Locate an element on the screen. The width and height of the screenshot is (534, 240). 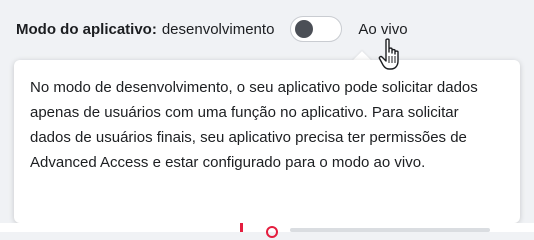
alert-circle-icon is located at coordinates (272, 232).